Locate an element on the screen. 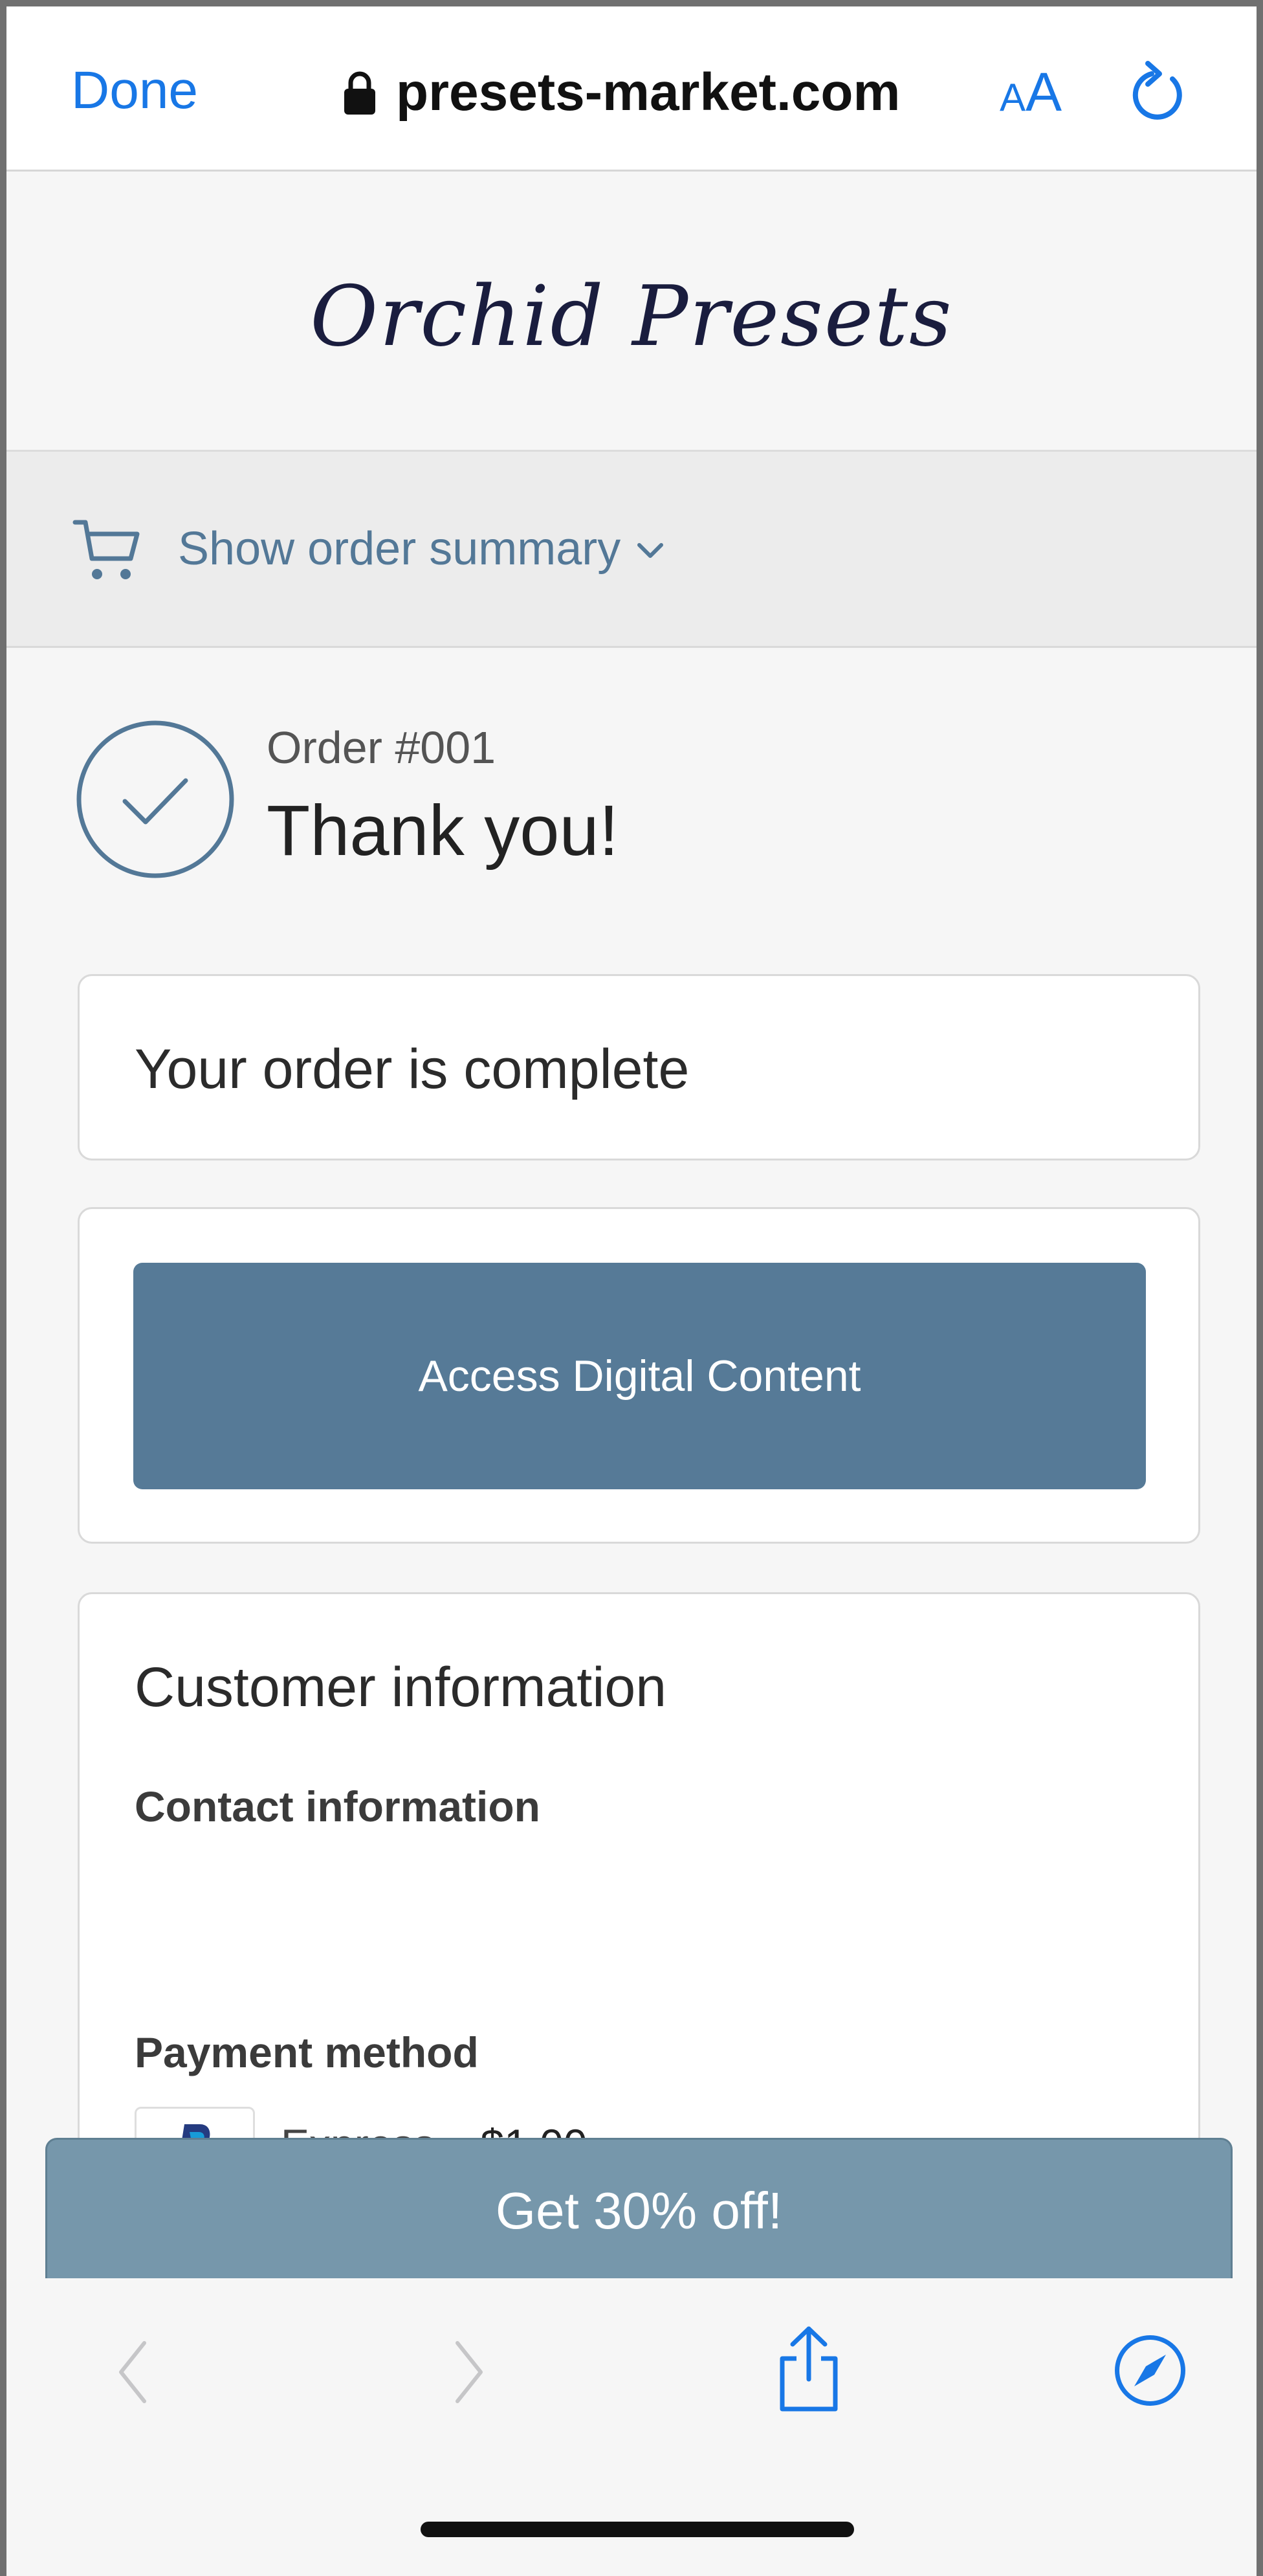 The width and height of the screenshot is (1263, 2576). share-icon is located at coordinates (808, 2369).